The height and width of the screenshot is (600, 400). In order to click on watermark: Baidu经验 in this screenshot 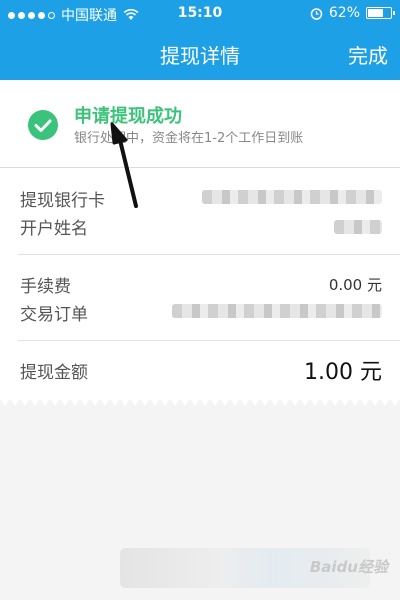, I will do `click(348, 567)`.